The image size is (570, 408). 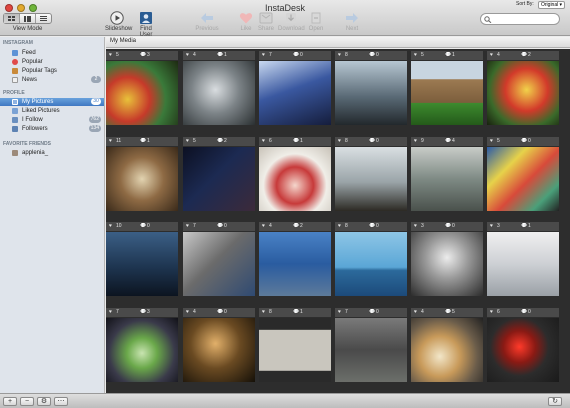 What do you see at coordinates (338, 42) in the screenshot?
I see `media-header: My Media` at bounding box center [338, 42].